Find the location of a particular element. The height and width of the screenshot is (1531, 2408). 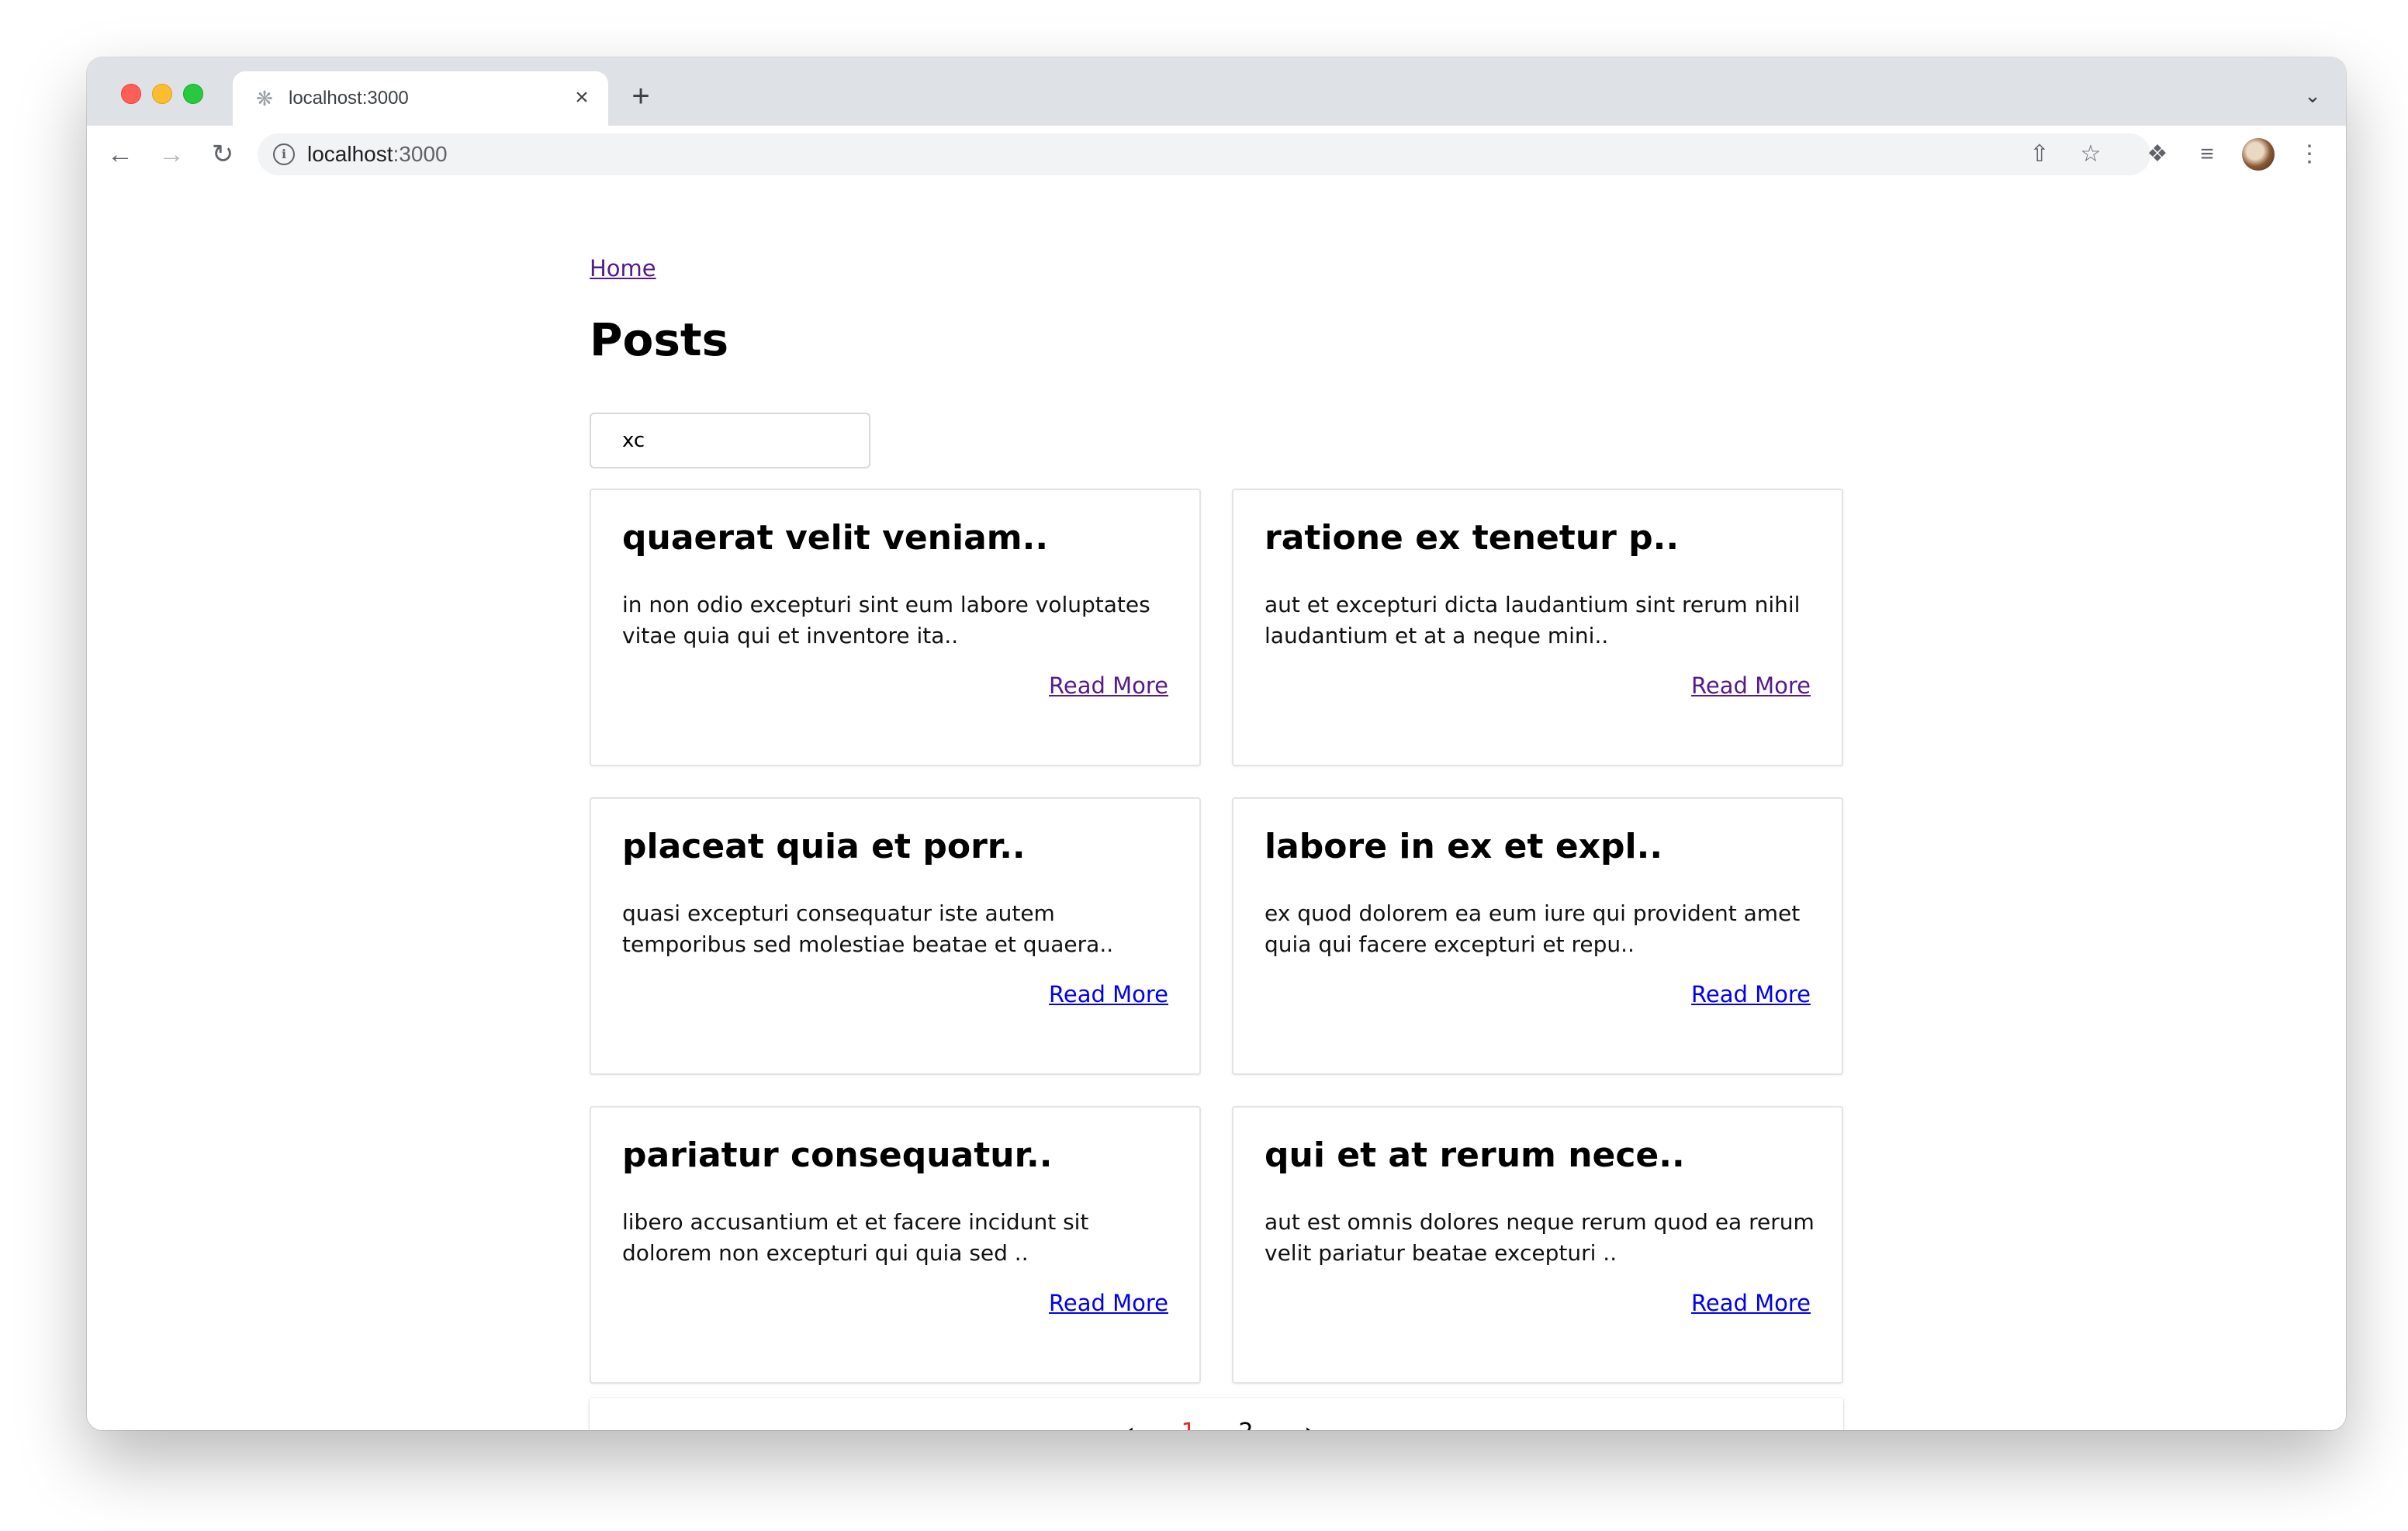

chevron-down-icon: ⌄ is located at coordinates (2312, 95).